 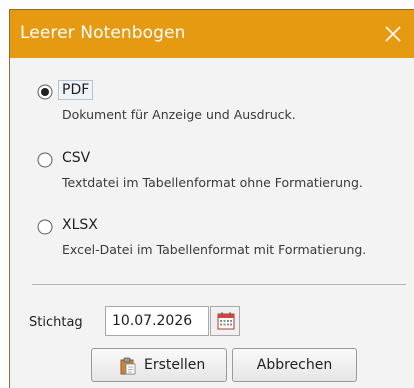 I want to click on option-pdf-label: PDF, so click(x=75, y=90).